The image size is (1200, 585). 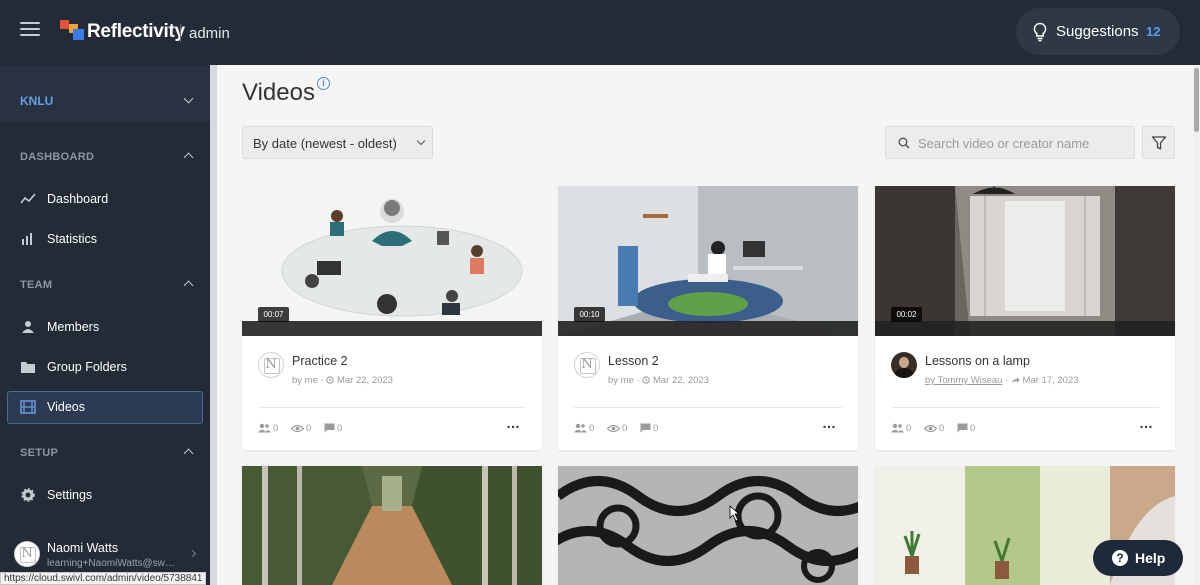 I want to click on person-icon, so click(x=28, y=327).